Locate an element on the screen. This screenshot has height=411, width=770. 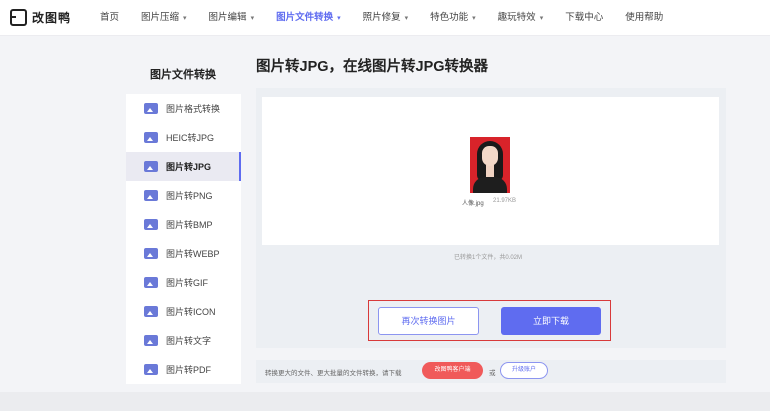
nav-item-image-file-convert: 图片文件转换 ▾ is located at coordinates (308, 18).